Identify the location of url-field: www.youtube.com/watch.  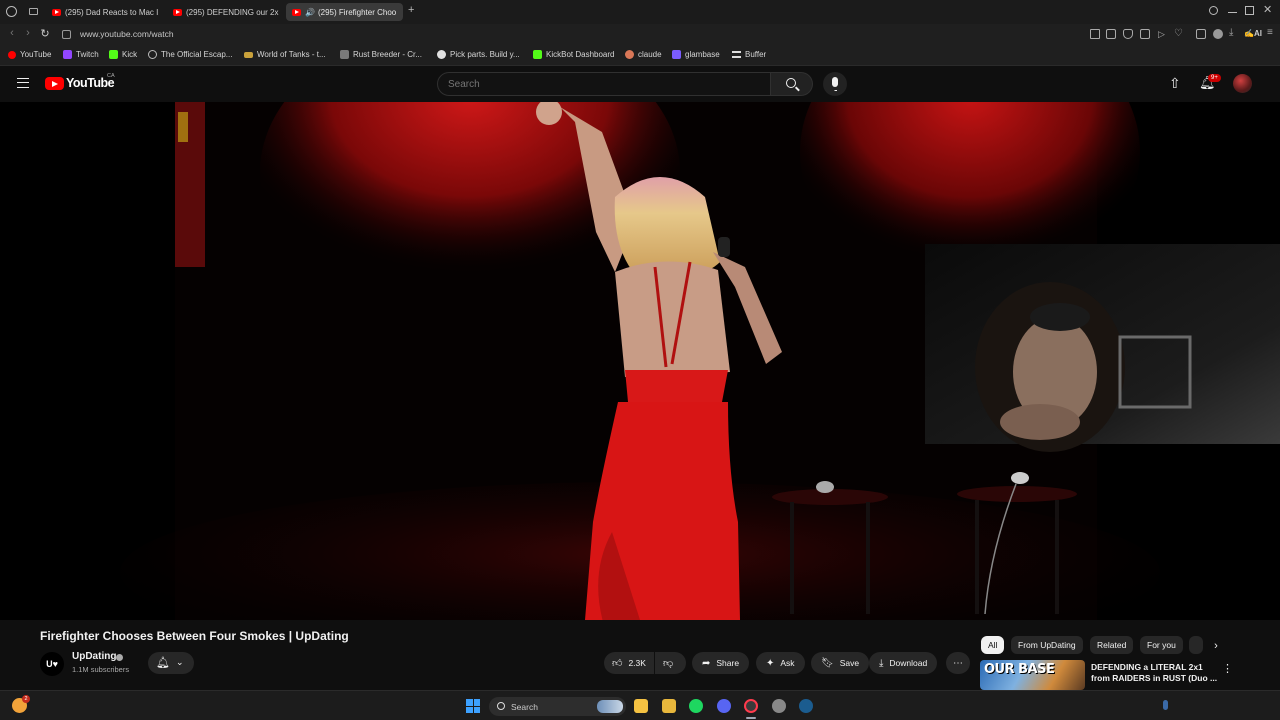
(127, 34).